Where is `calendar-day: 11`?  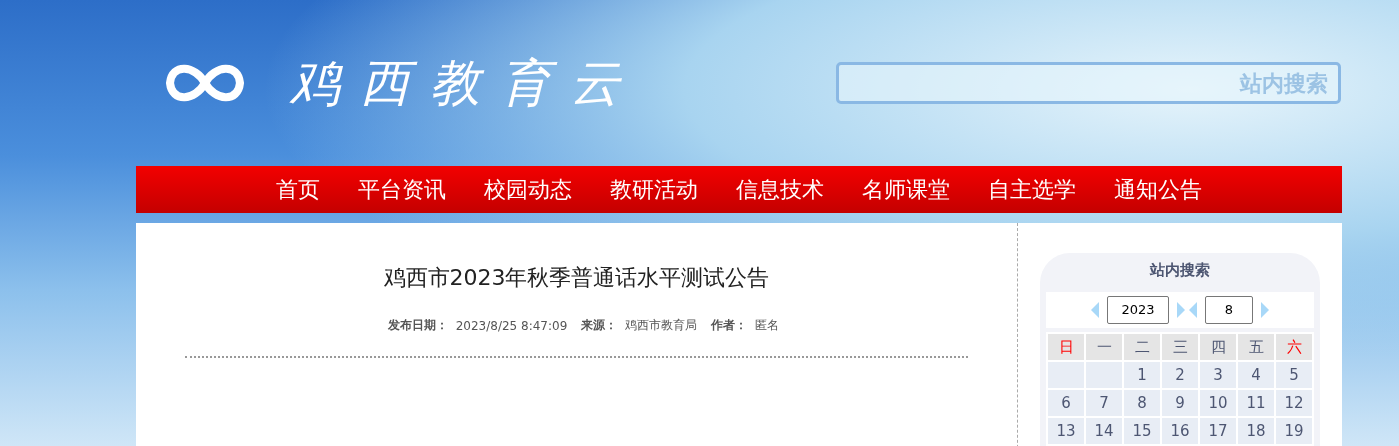 calendar-day: 11 is located at coordinates (1256, 403).